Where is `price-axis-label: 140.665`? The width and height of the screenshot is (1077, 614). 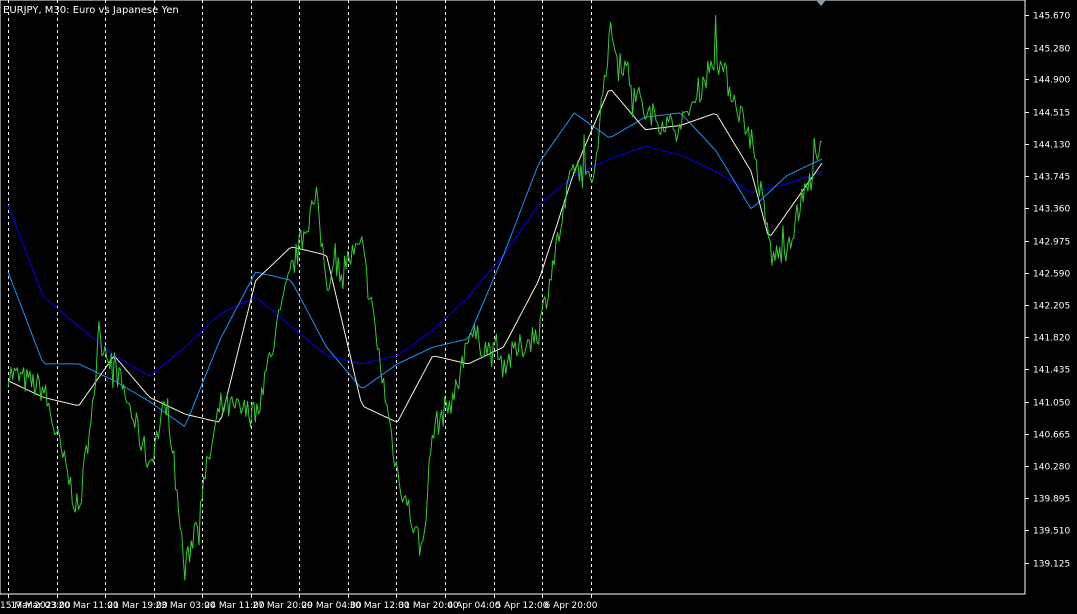
price-axis-label: 140.665 is located at coordinates (1051, 436).